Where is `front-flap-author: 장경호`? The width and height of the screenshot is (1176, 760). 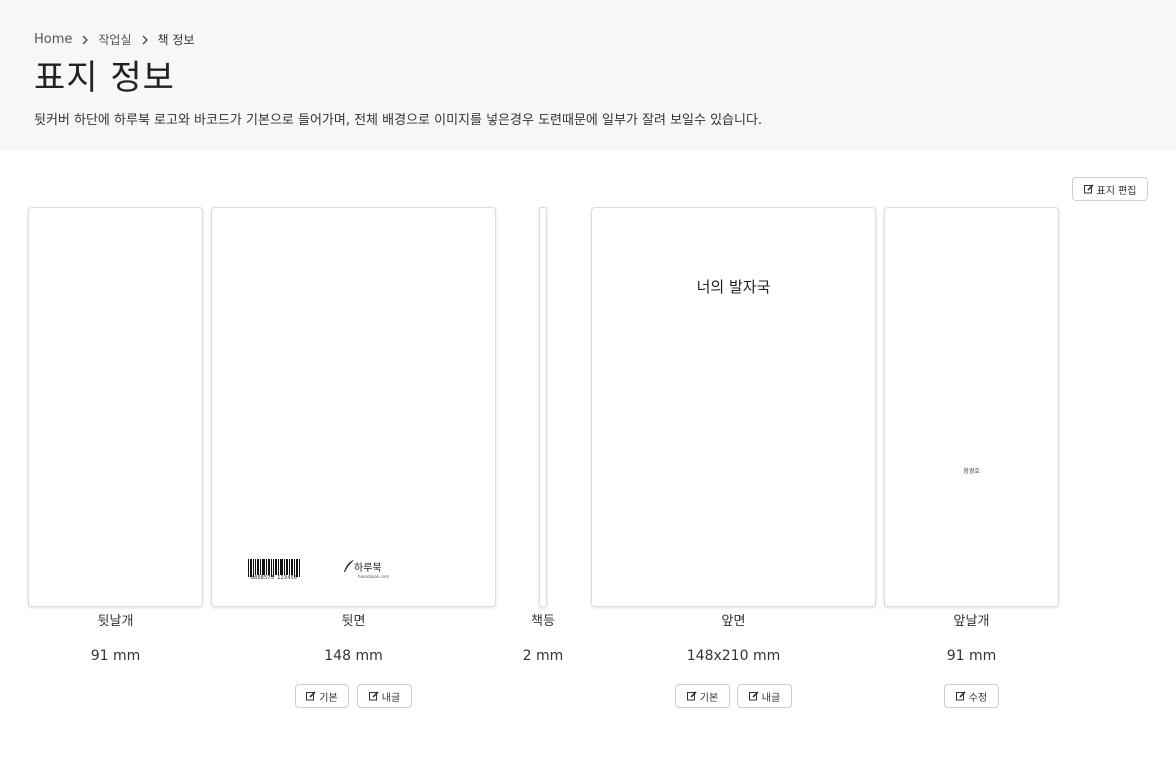 front-flap-author: 장경호 is located at coordinates (971, 471).